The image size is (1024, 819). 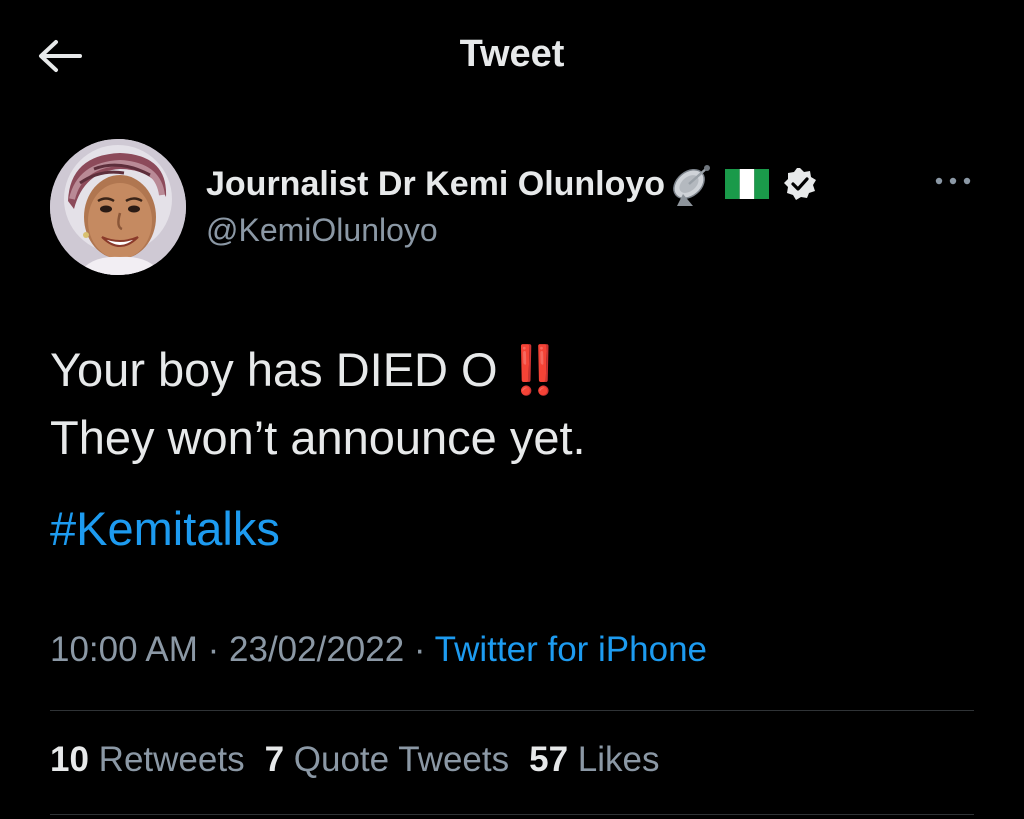 I want to click on likes-stat: 57 Likes, so click(x=594, y=760).